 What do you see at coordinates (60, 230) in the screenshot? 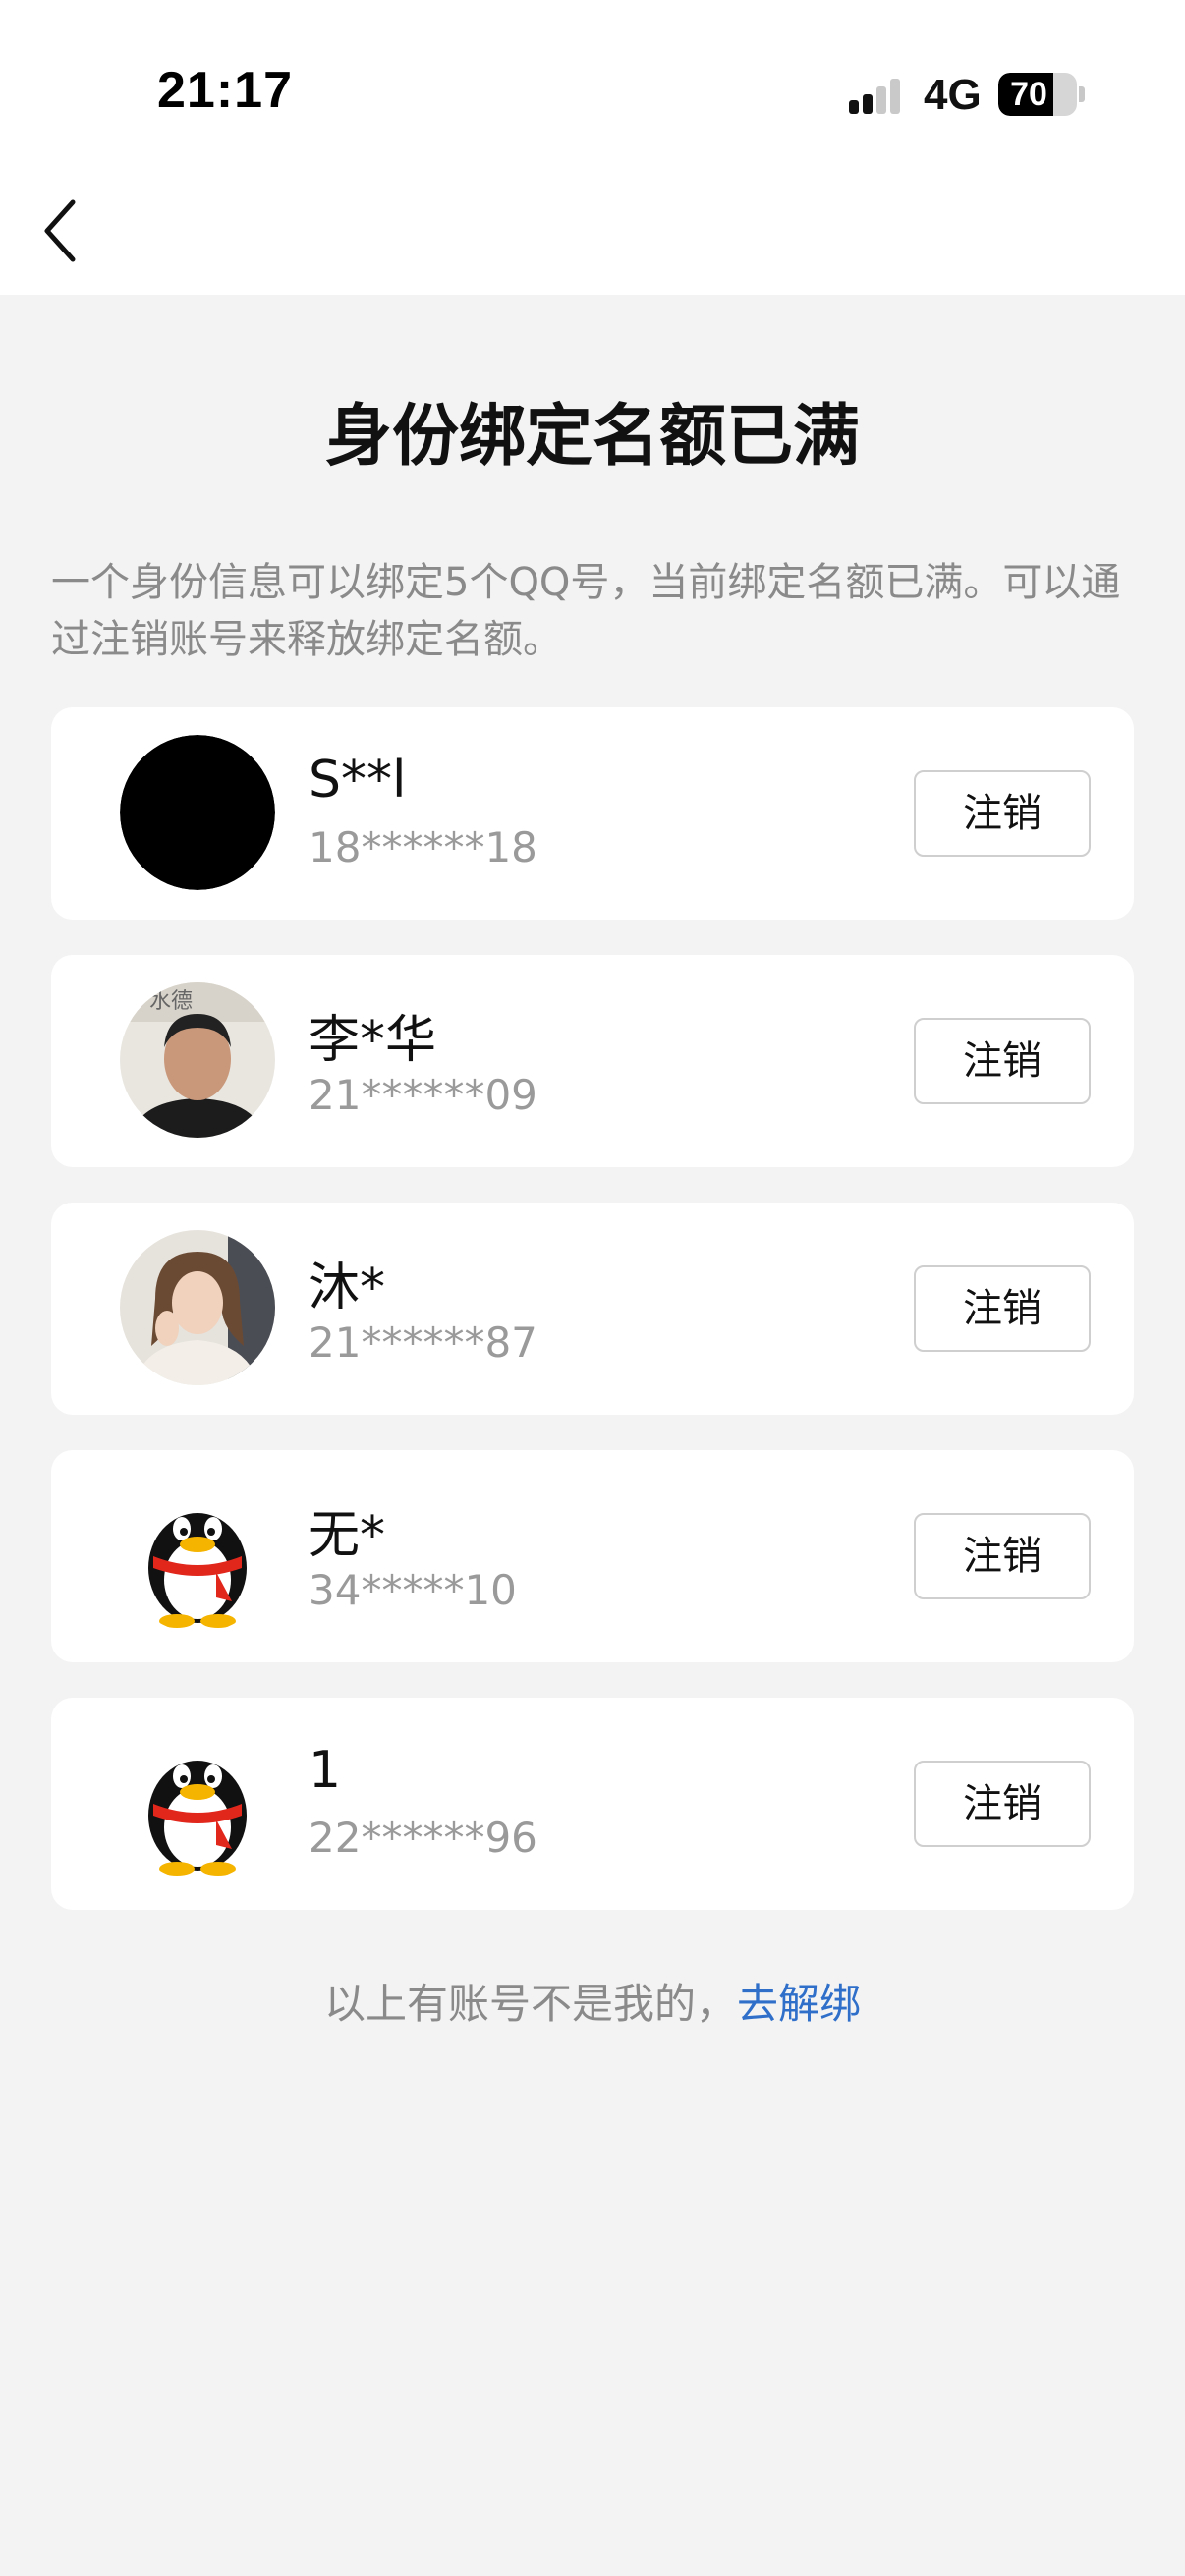
I see `chevron-left-icon` at bounding box center [60, 230].